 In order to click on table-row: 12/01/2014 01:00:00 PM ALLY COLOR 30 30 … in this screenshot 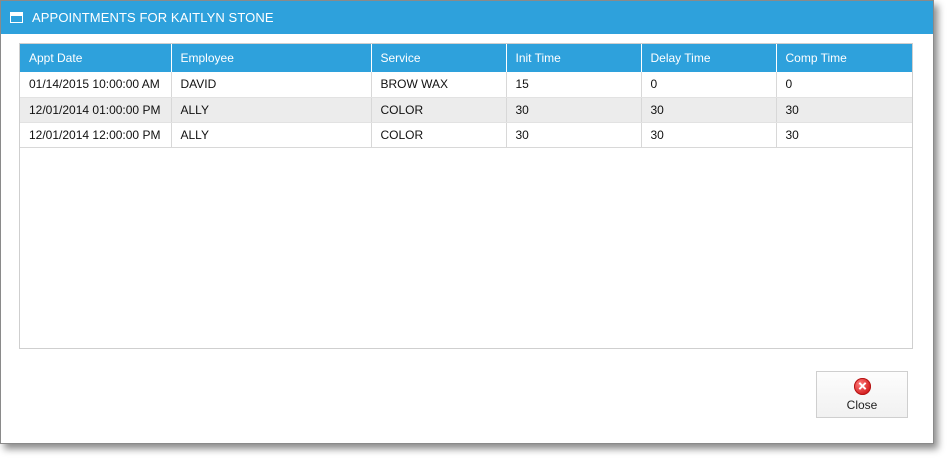, I will do `click(466, 110)`.